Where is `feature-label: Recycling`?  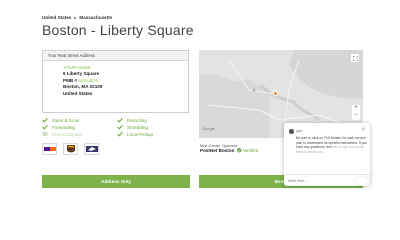 feature-label: Recycling is located at coordinates (137, 120).